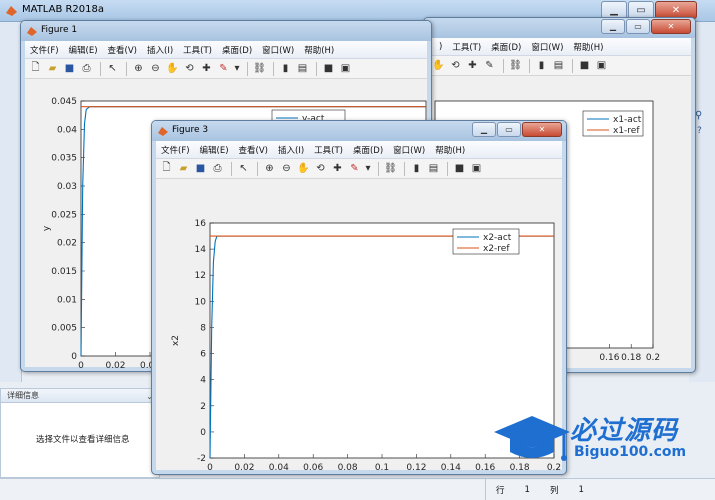 This screenshot has height=500, width=715. Describe the element at coordinates (559, 28) in the screenshot. I see `figure-2-titlebar: ▁ ▭ ✕` at that location.